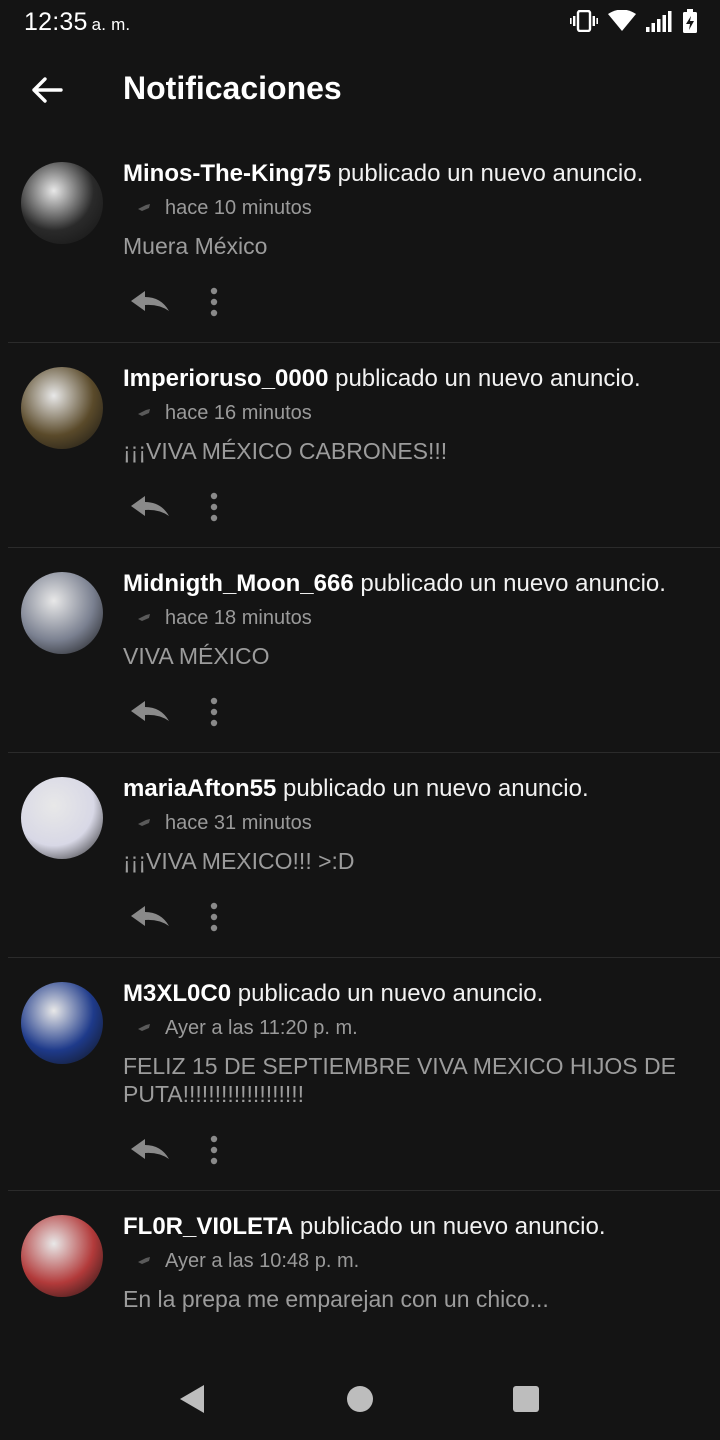 This screenshot has height=1440, width=720. I want to click on notification-message: Muera México, so click(421, 246).